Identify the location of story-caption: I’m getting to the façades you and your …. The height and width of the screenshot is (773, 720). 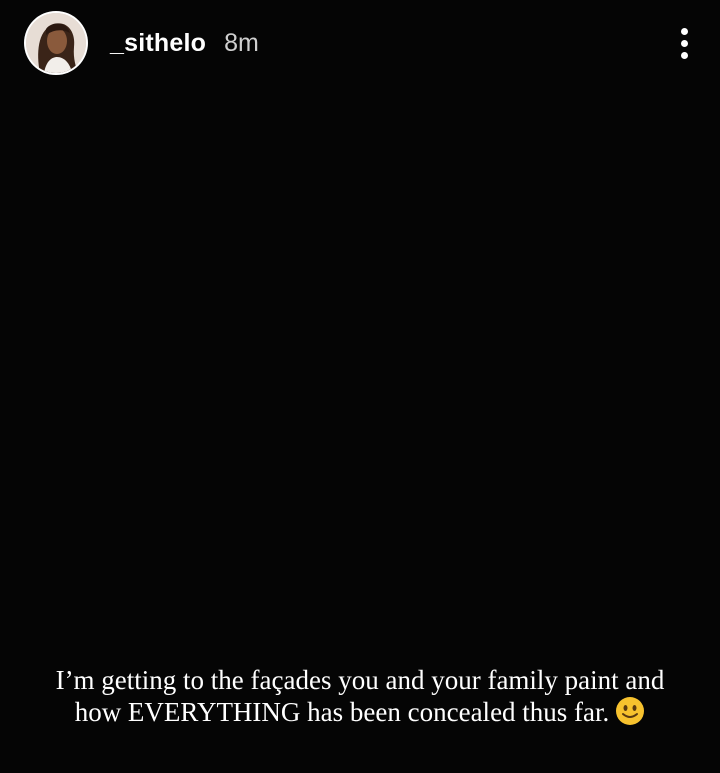
(360, 696).